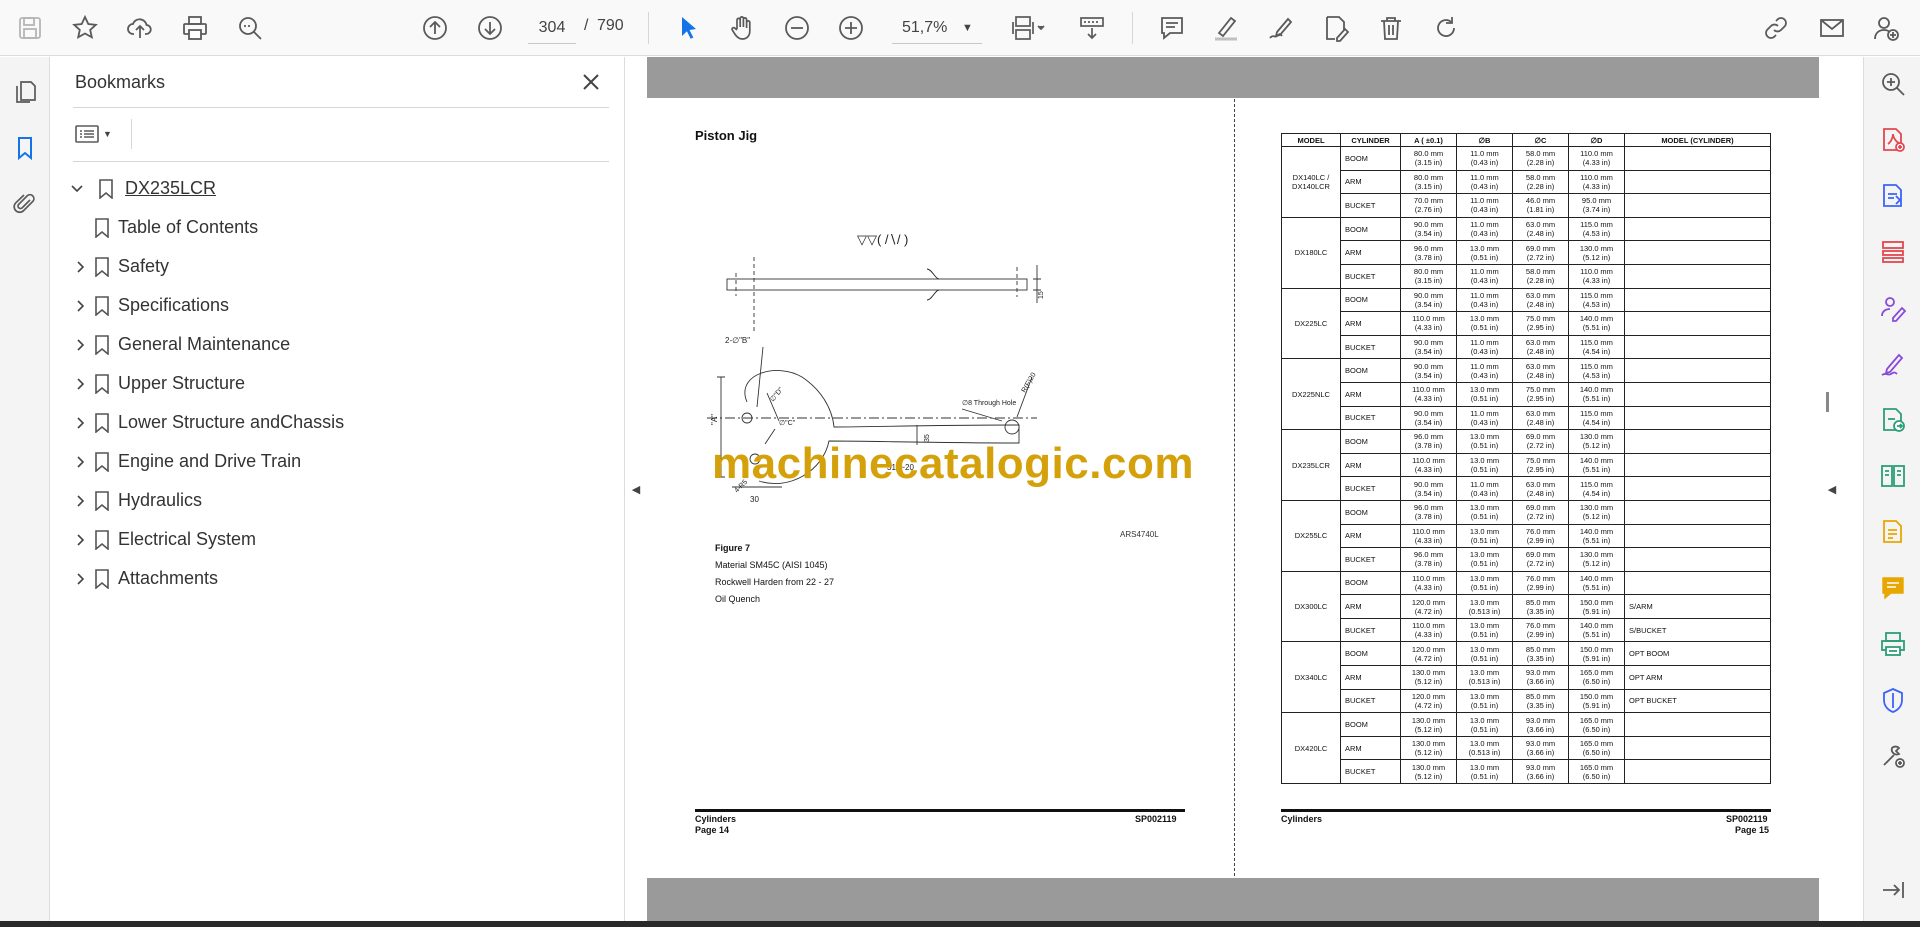 Image resolution: width=1920 pixels, height=927 pixels. I want to click on link-icon, so click(1776, 28).